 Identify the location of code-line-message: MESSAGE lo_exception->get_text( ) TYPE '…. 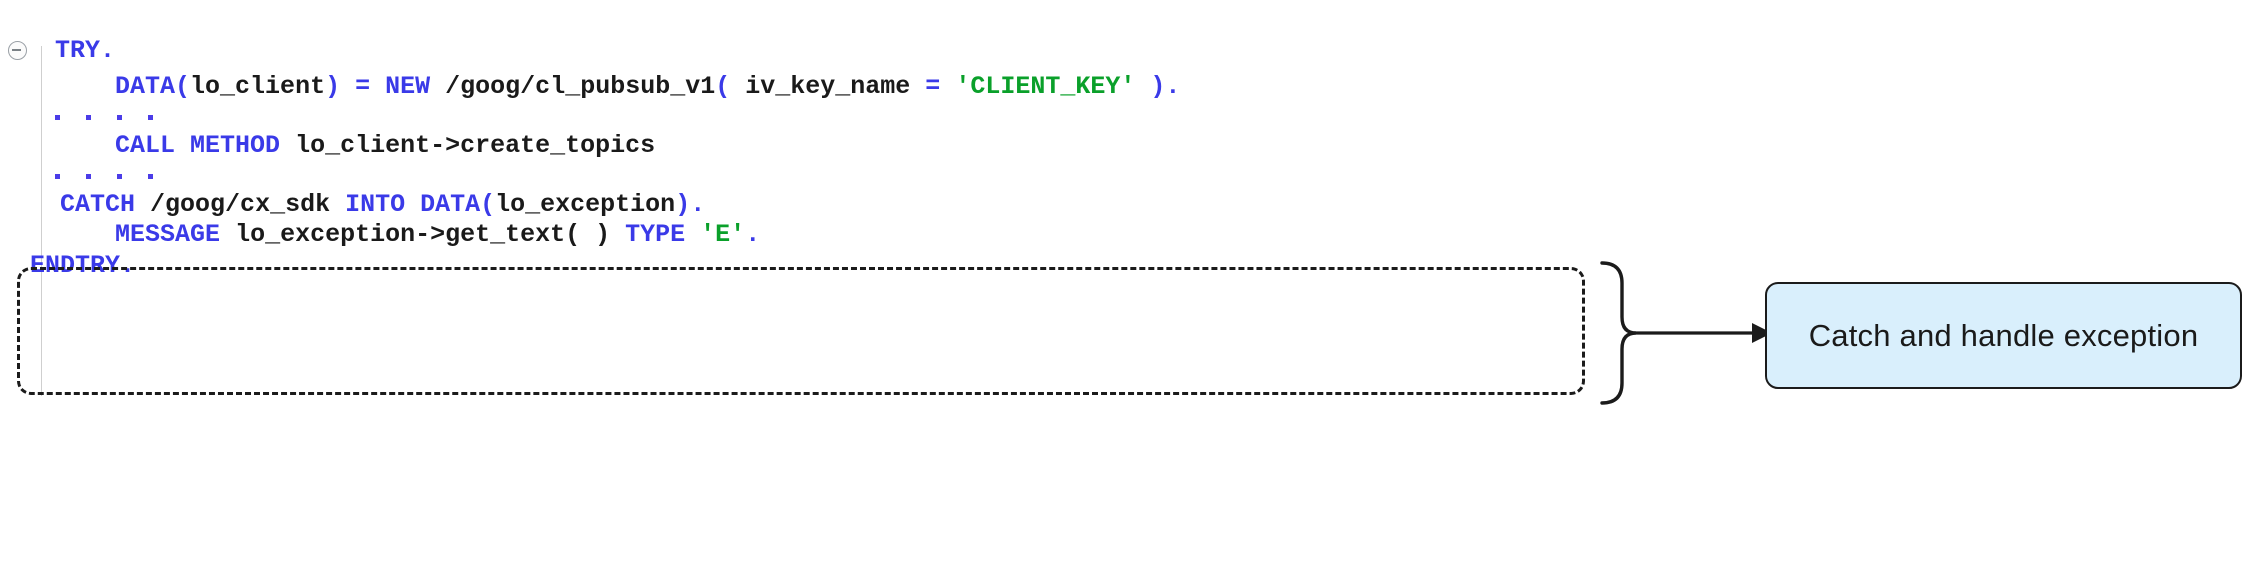
(407, 235).